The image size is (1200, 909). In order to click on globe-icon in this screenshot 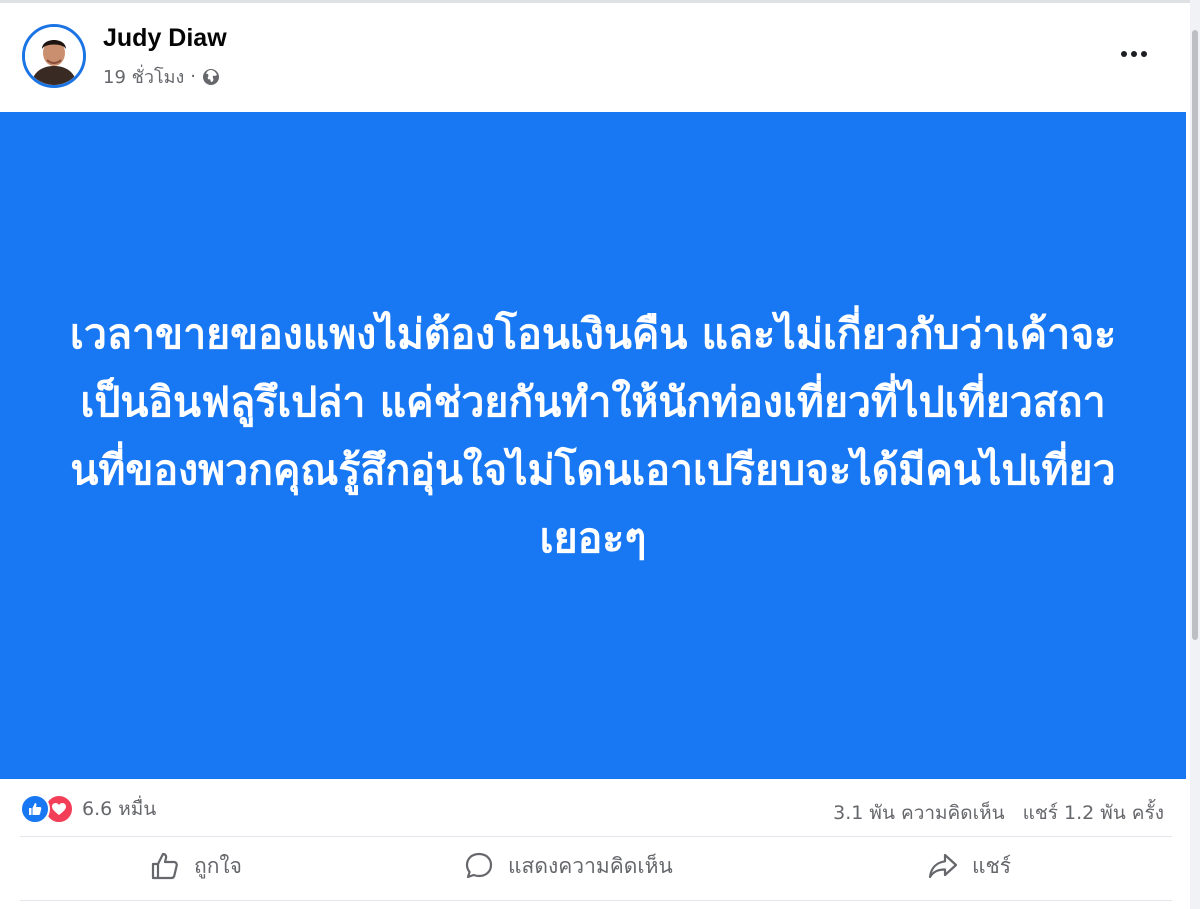, I will do `click(211, 77)`.